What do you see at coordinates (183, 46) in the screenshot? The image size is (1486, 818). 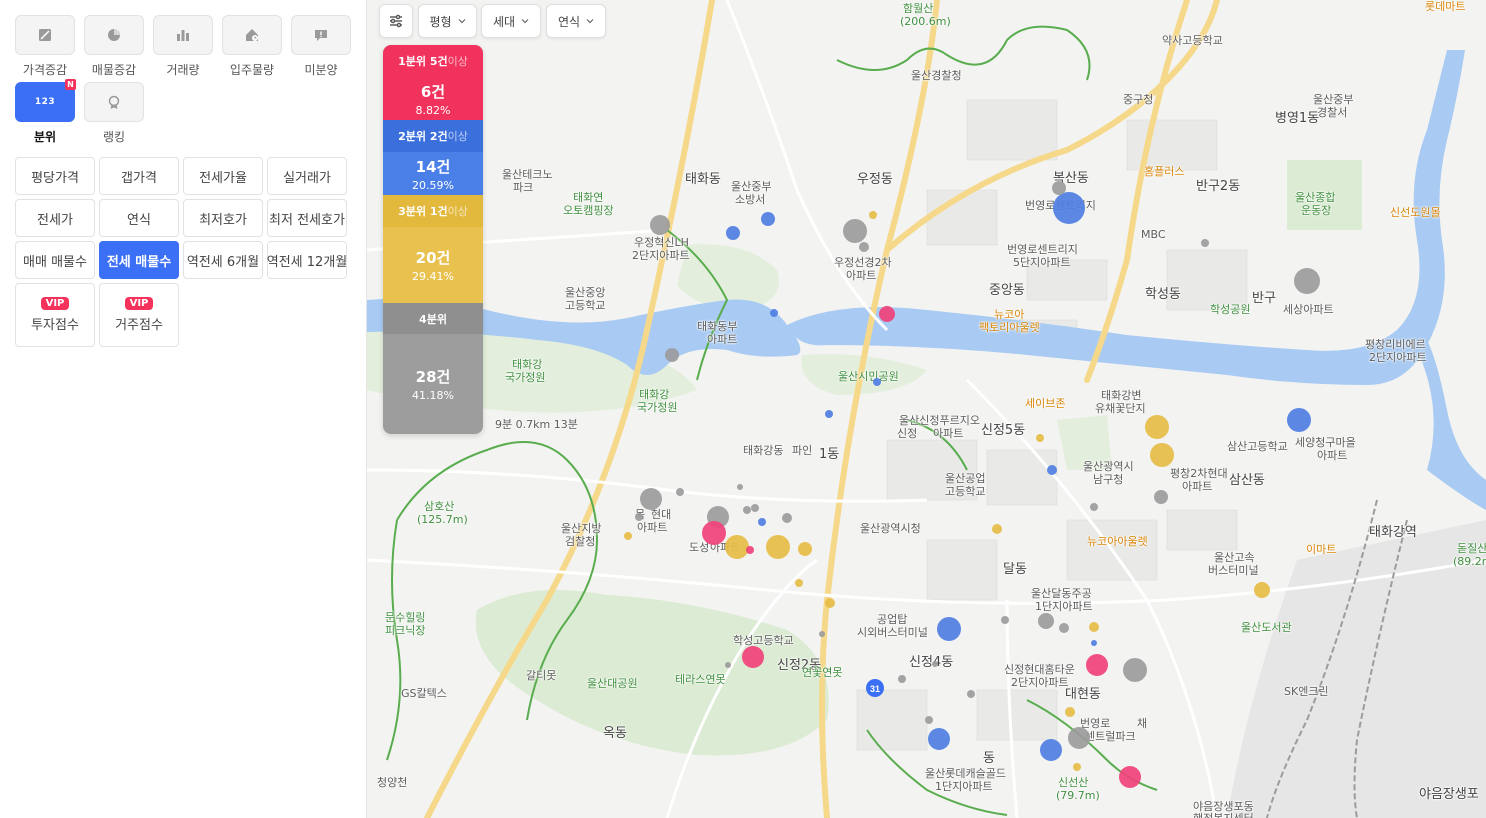 I see `layer-tab: 거래량` at bounding box center [183, 46].